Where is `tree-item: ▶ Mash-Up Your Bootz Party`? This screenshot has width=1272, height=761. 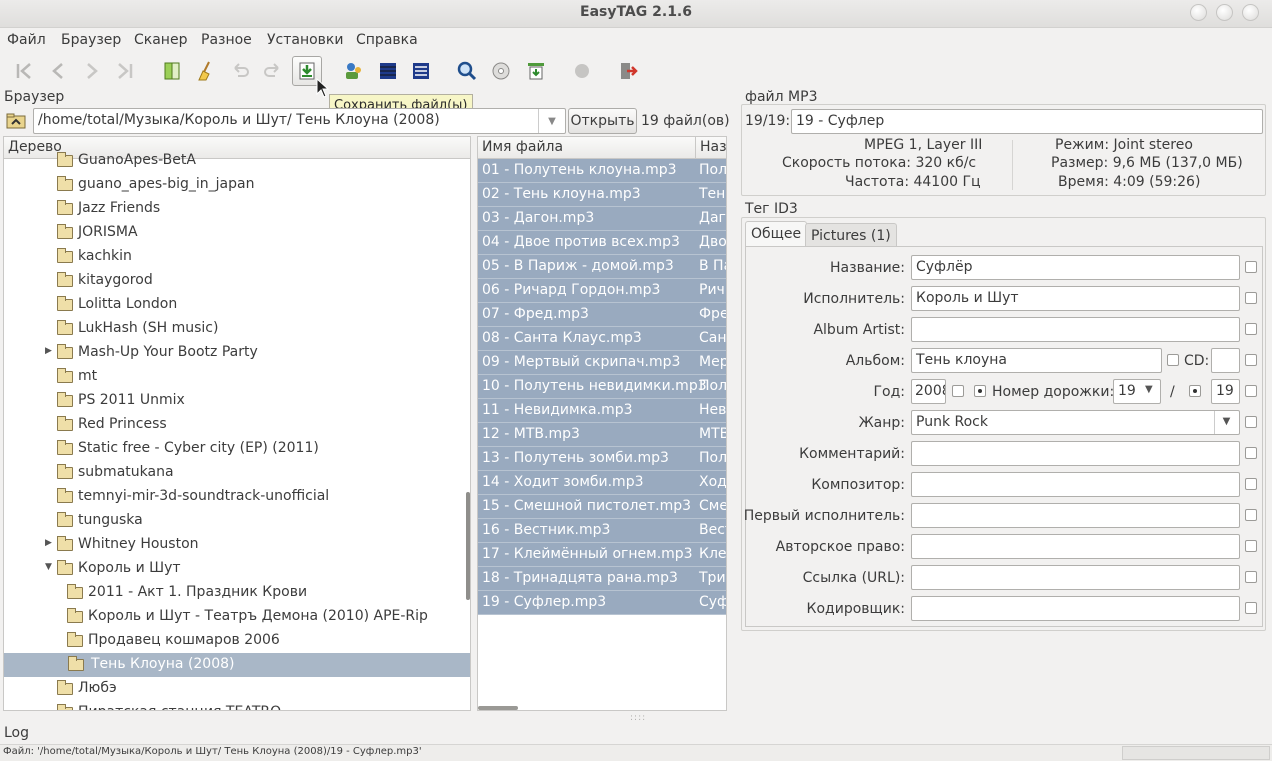 tree-item: ▶ Mash-Up Your Bootz Party is located at coordinates (237, 353).